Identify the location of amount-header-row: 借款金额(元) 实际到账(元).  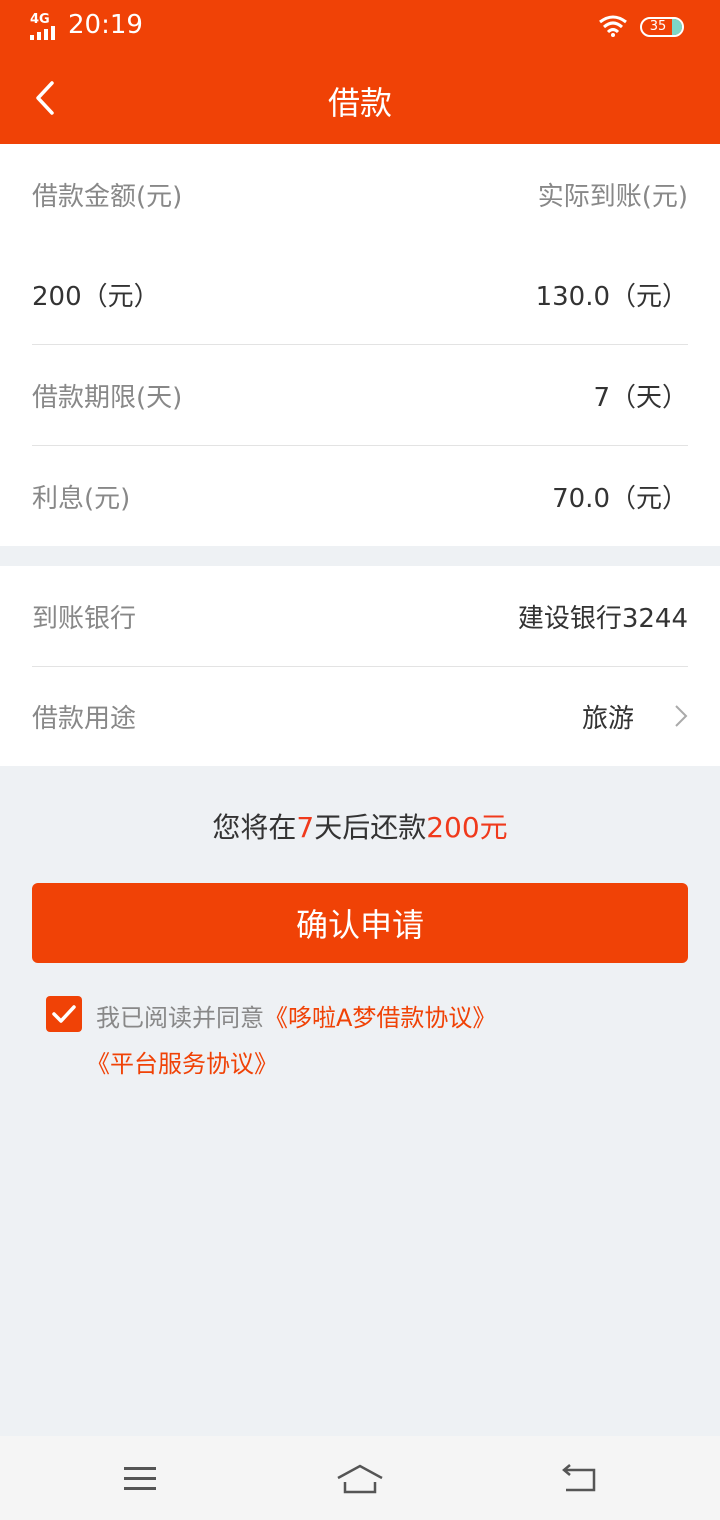
(360, 194).